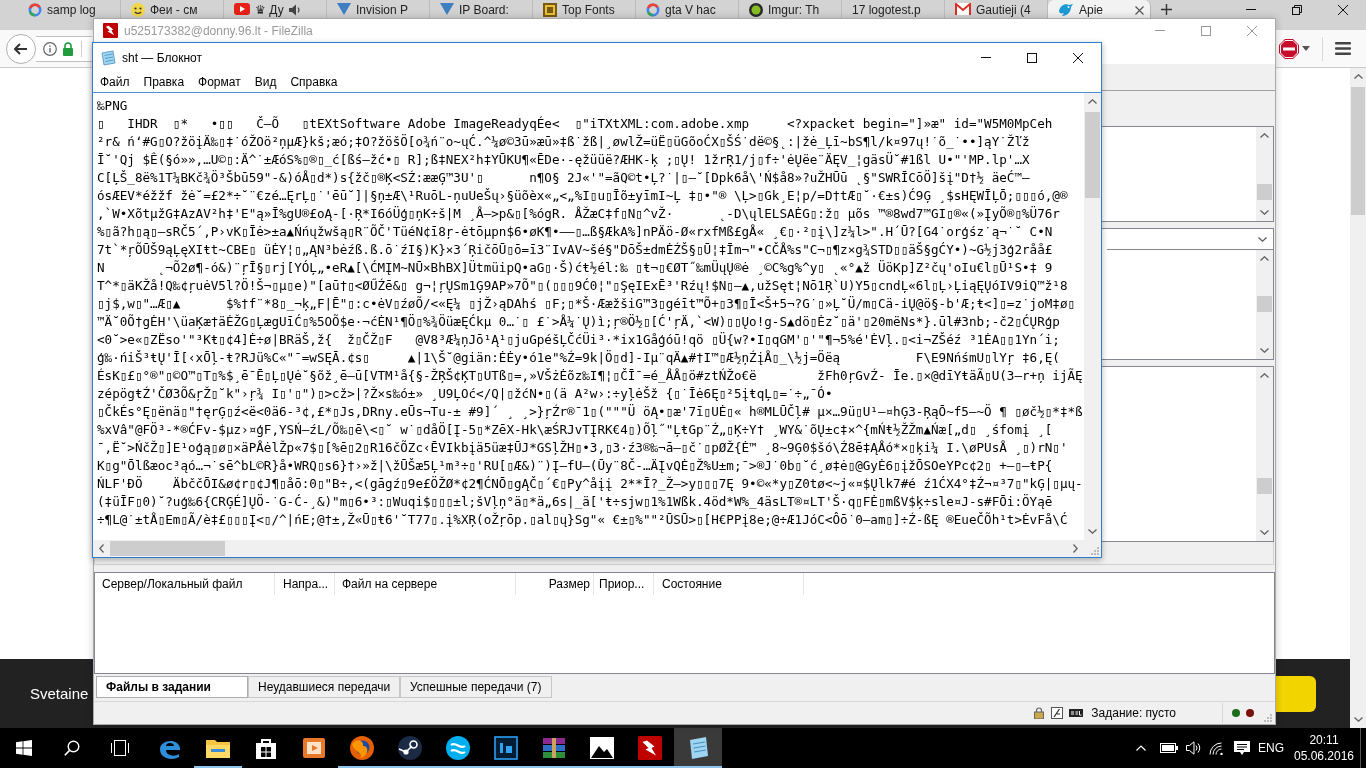  What do you see at coordinates (362, 748) in the screenshot?
I see `globe-icon` at bounding box center [362, 748].